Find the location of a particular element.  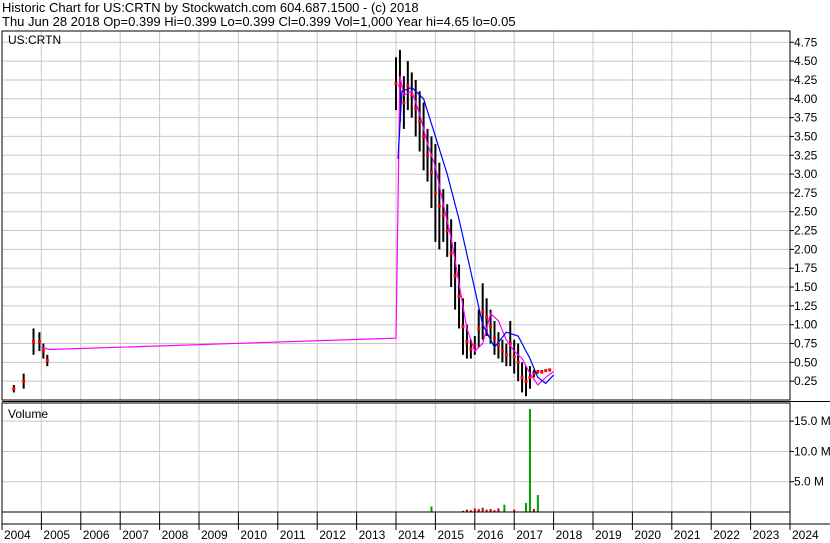

price-tick-label: 0.50 is located at coordinates (806, 362).